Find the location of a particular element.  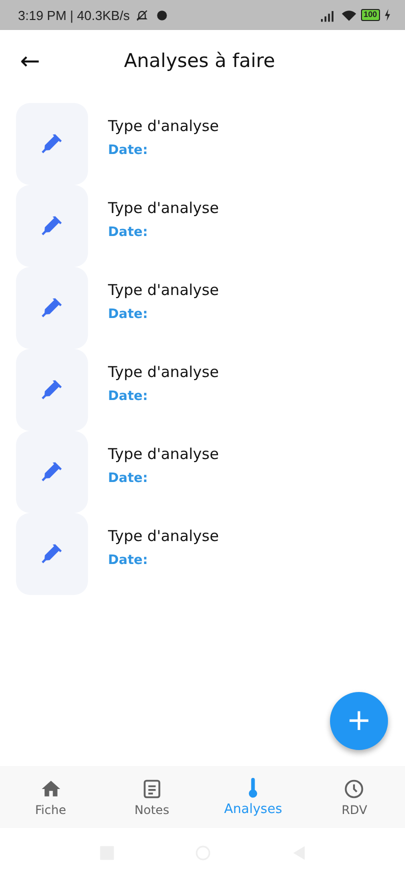

back-button: ← is located at coordinates (30, 61).